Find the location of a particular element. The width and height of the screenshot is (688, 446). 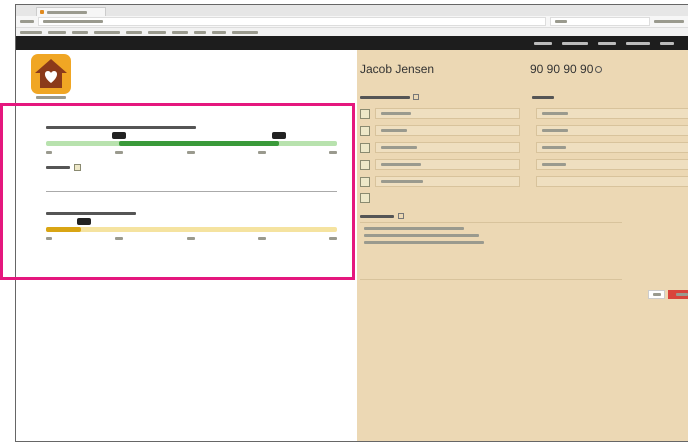

browser-tab is located at coordinates (71, 11).